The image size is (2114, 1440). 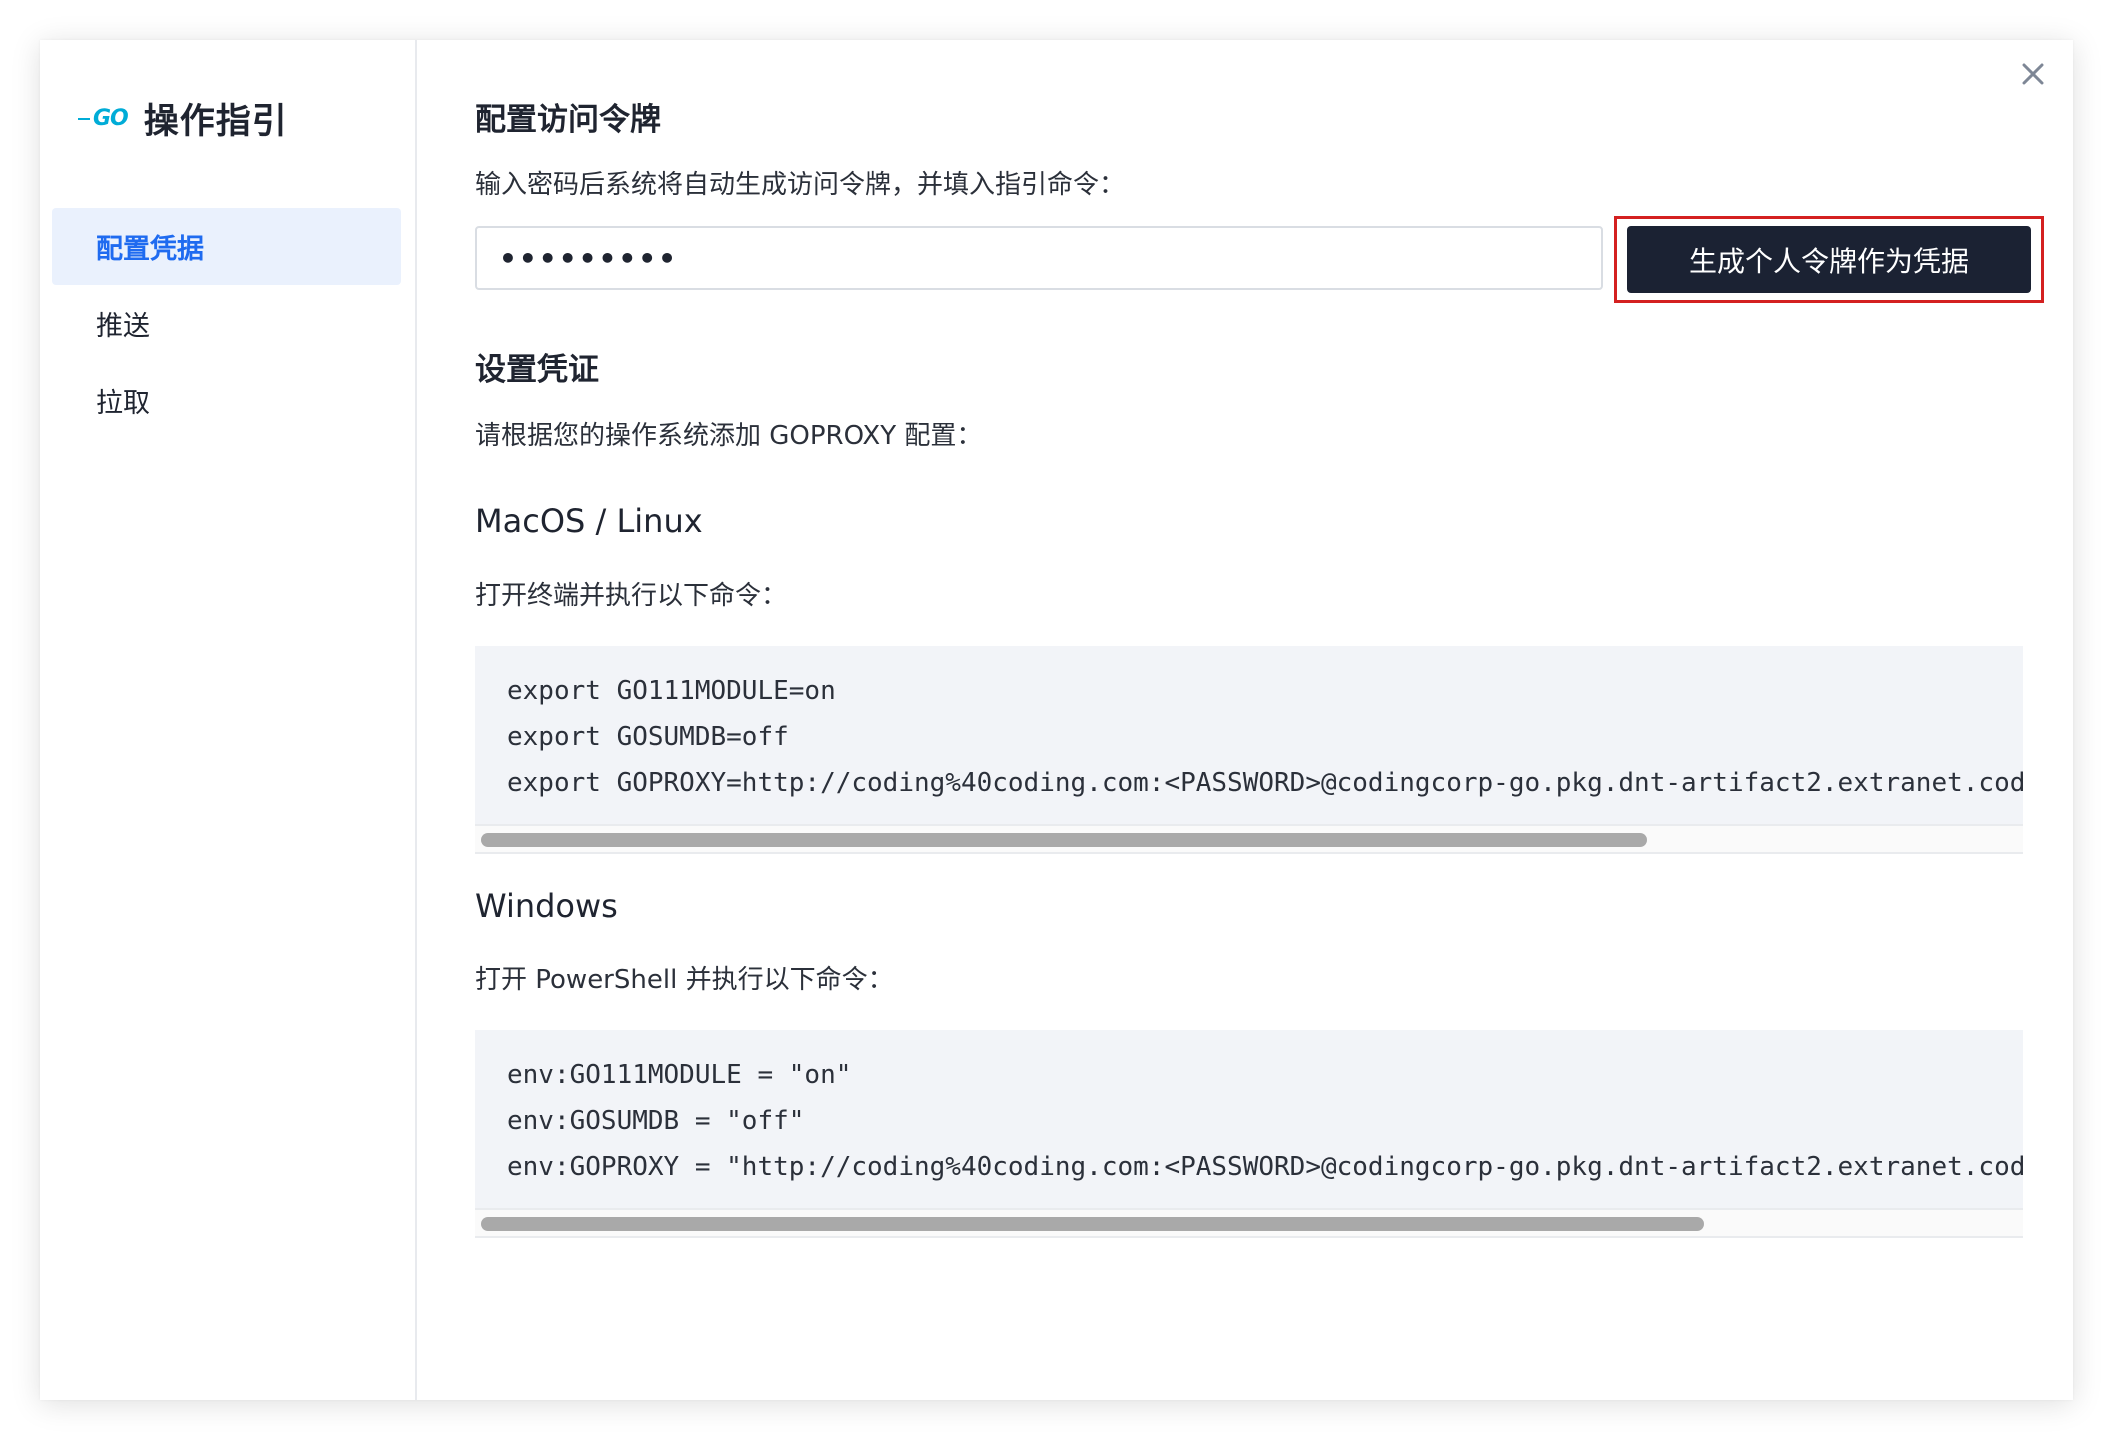 I want to click on windows-scrollbar-thumb, so click(x=1092, y=1224).